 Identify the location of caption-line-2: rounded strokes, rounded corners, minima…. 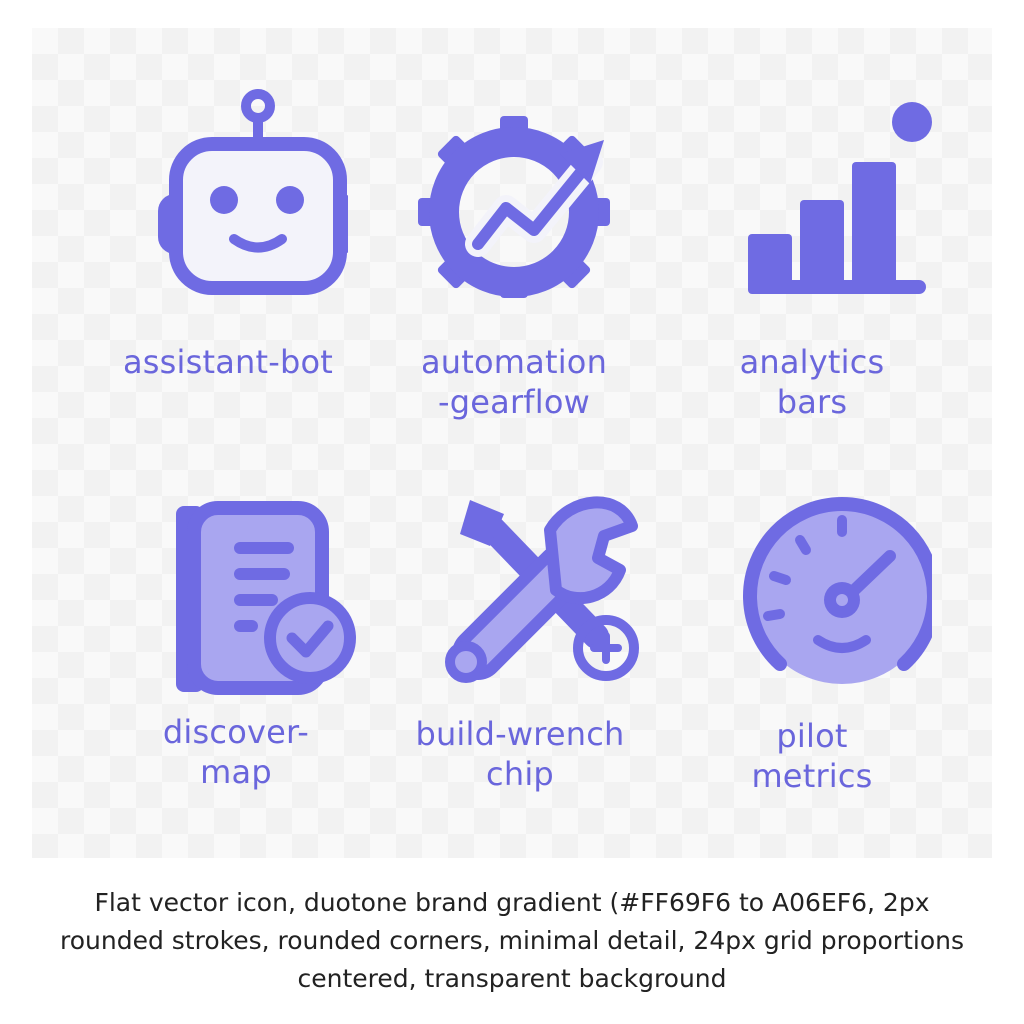
(512, 940).